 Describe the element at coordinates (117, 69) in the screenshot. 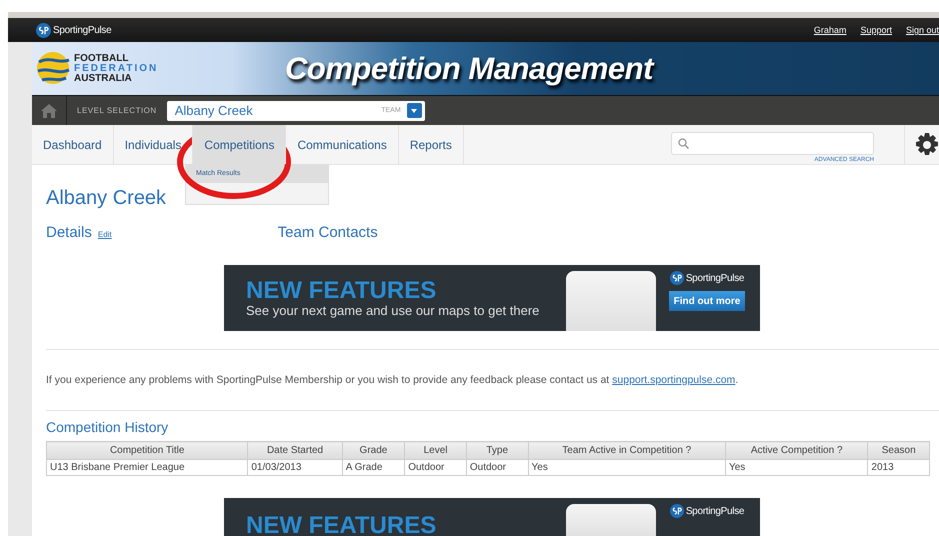

I see `org-name-line: FEDERATION` at that location.